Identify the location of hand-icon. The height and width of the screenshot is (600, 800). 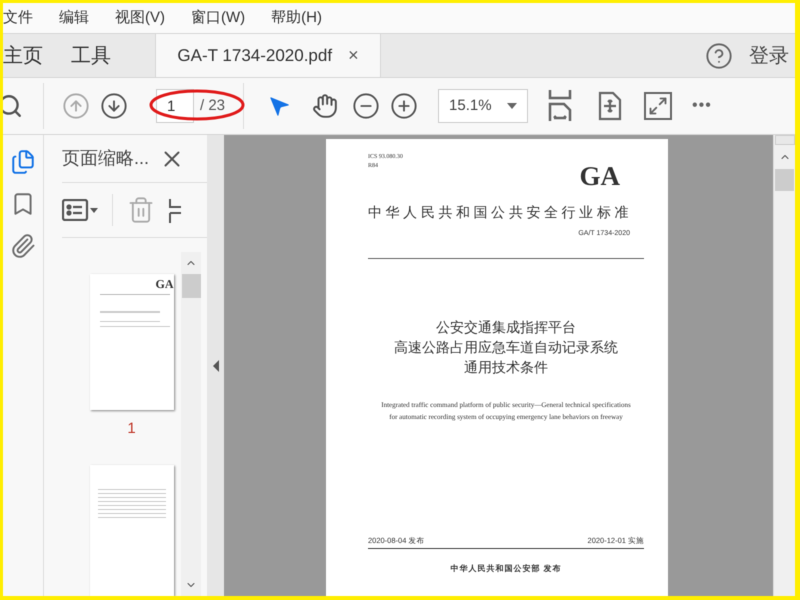
(325, 106).